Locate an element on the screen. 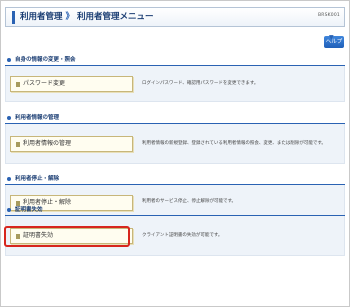 The image size is (350, 307). user-info-management-button: 利用者情報の管理 is located at coordinates (71, 144).